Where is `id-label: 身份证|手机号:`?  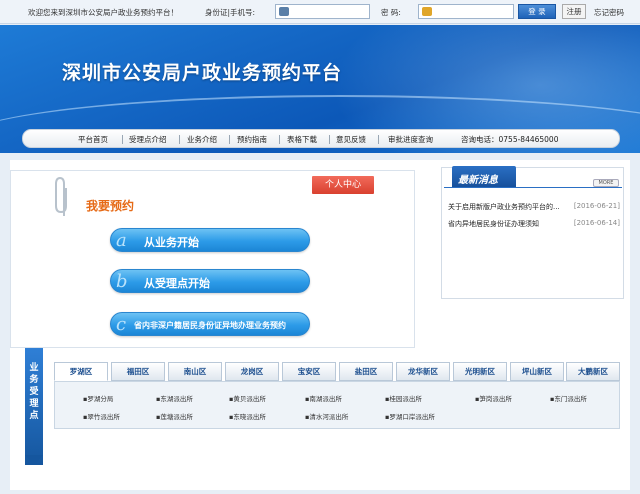 id-label: 身份证|手机号: is located at coordinates (230, 12).